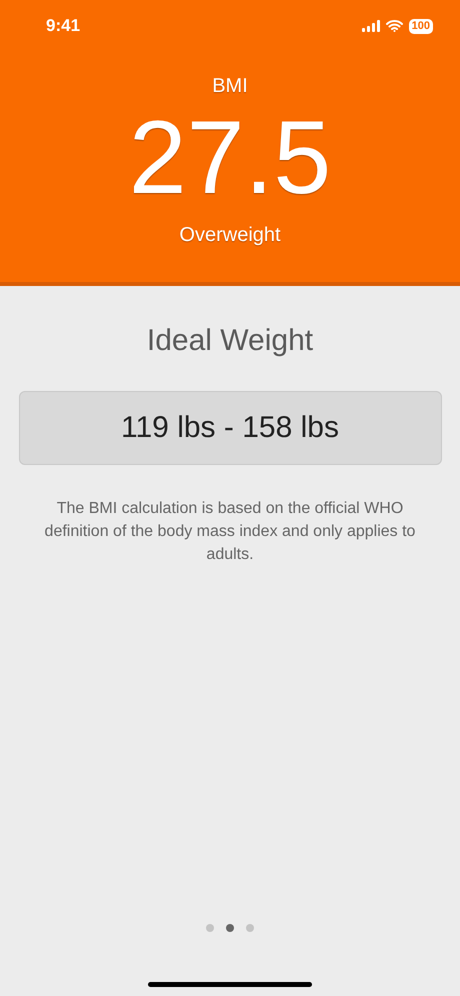  What do you see at coordinates (230, 235) in the screenshot?
I see `bmi-category: Overweight` at bounding box center [230, 235].